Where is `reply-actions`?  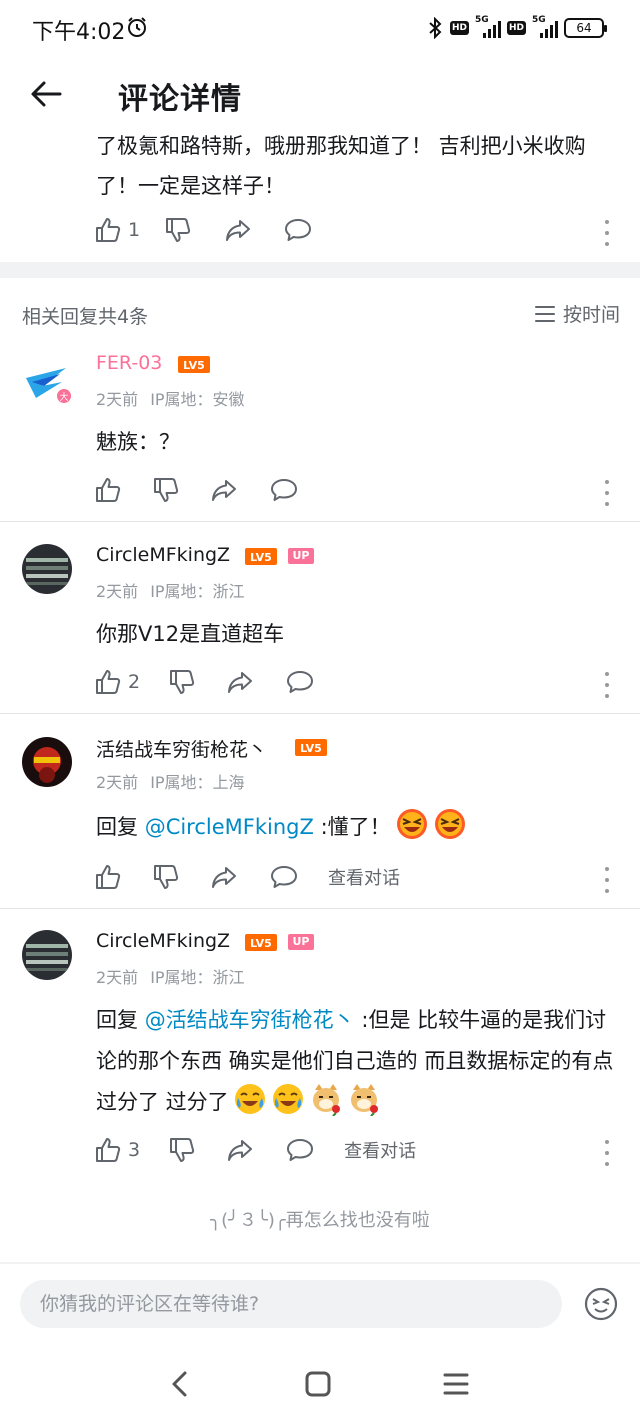 reply-actions is located at coordinates (196, 490).